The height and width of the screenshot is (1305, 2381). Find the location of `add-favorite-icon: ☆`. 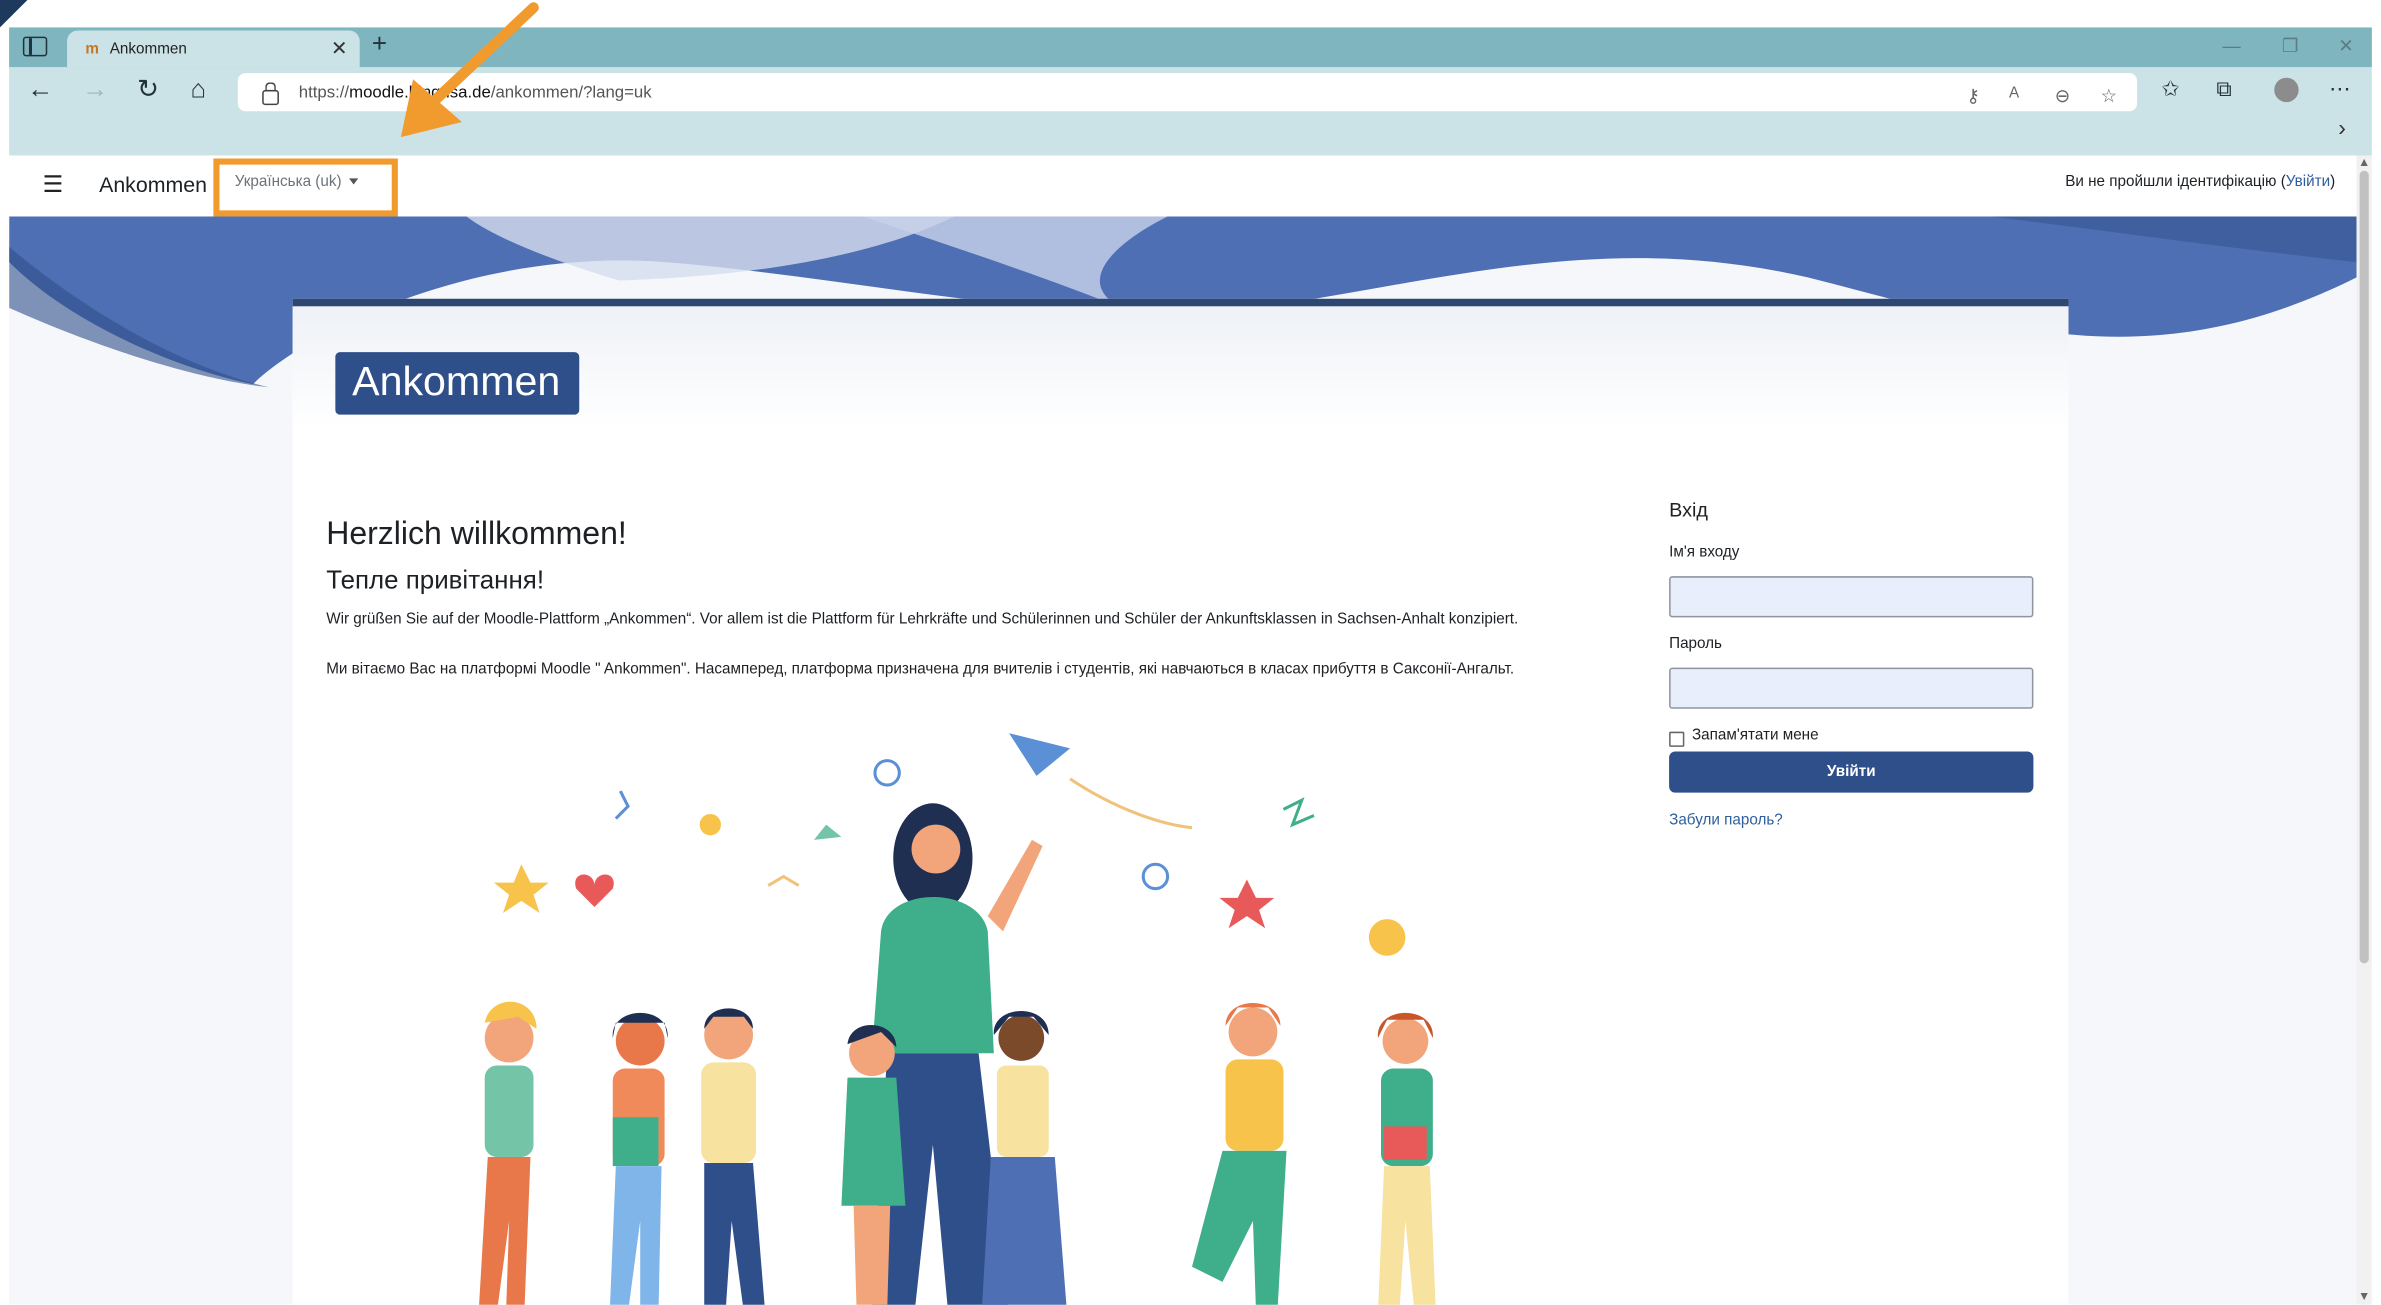

add-favorite-icon: ☆ is located at coordinates (2108, 95).